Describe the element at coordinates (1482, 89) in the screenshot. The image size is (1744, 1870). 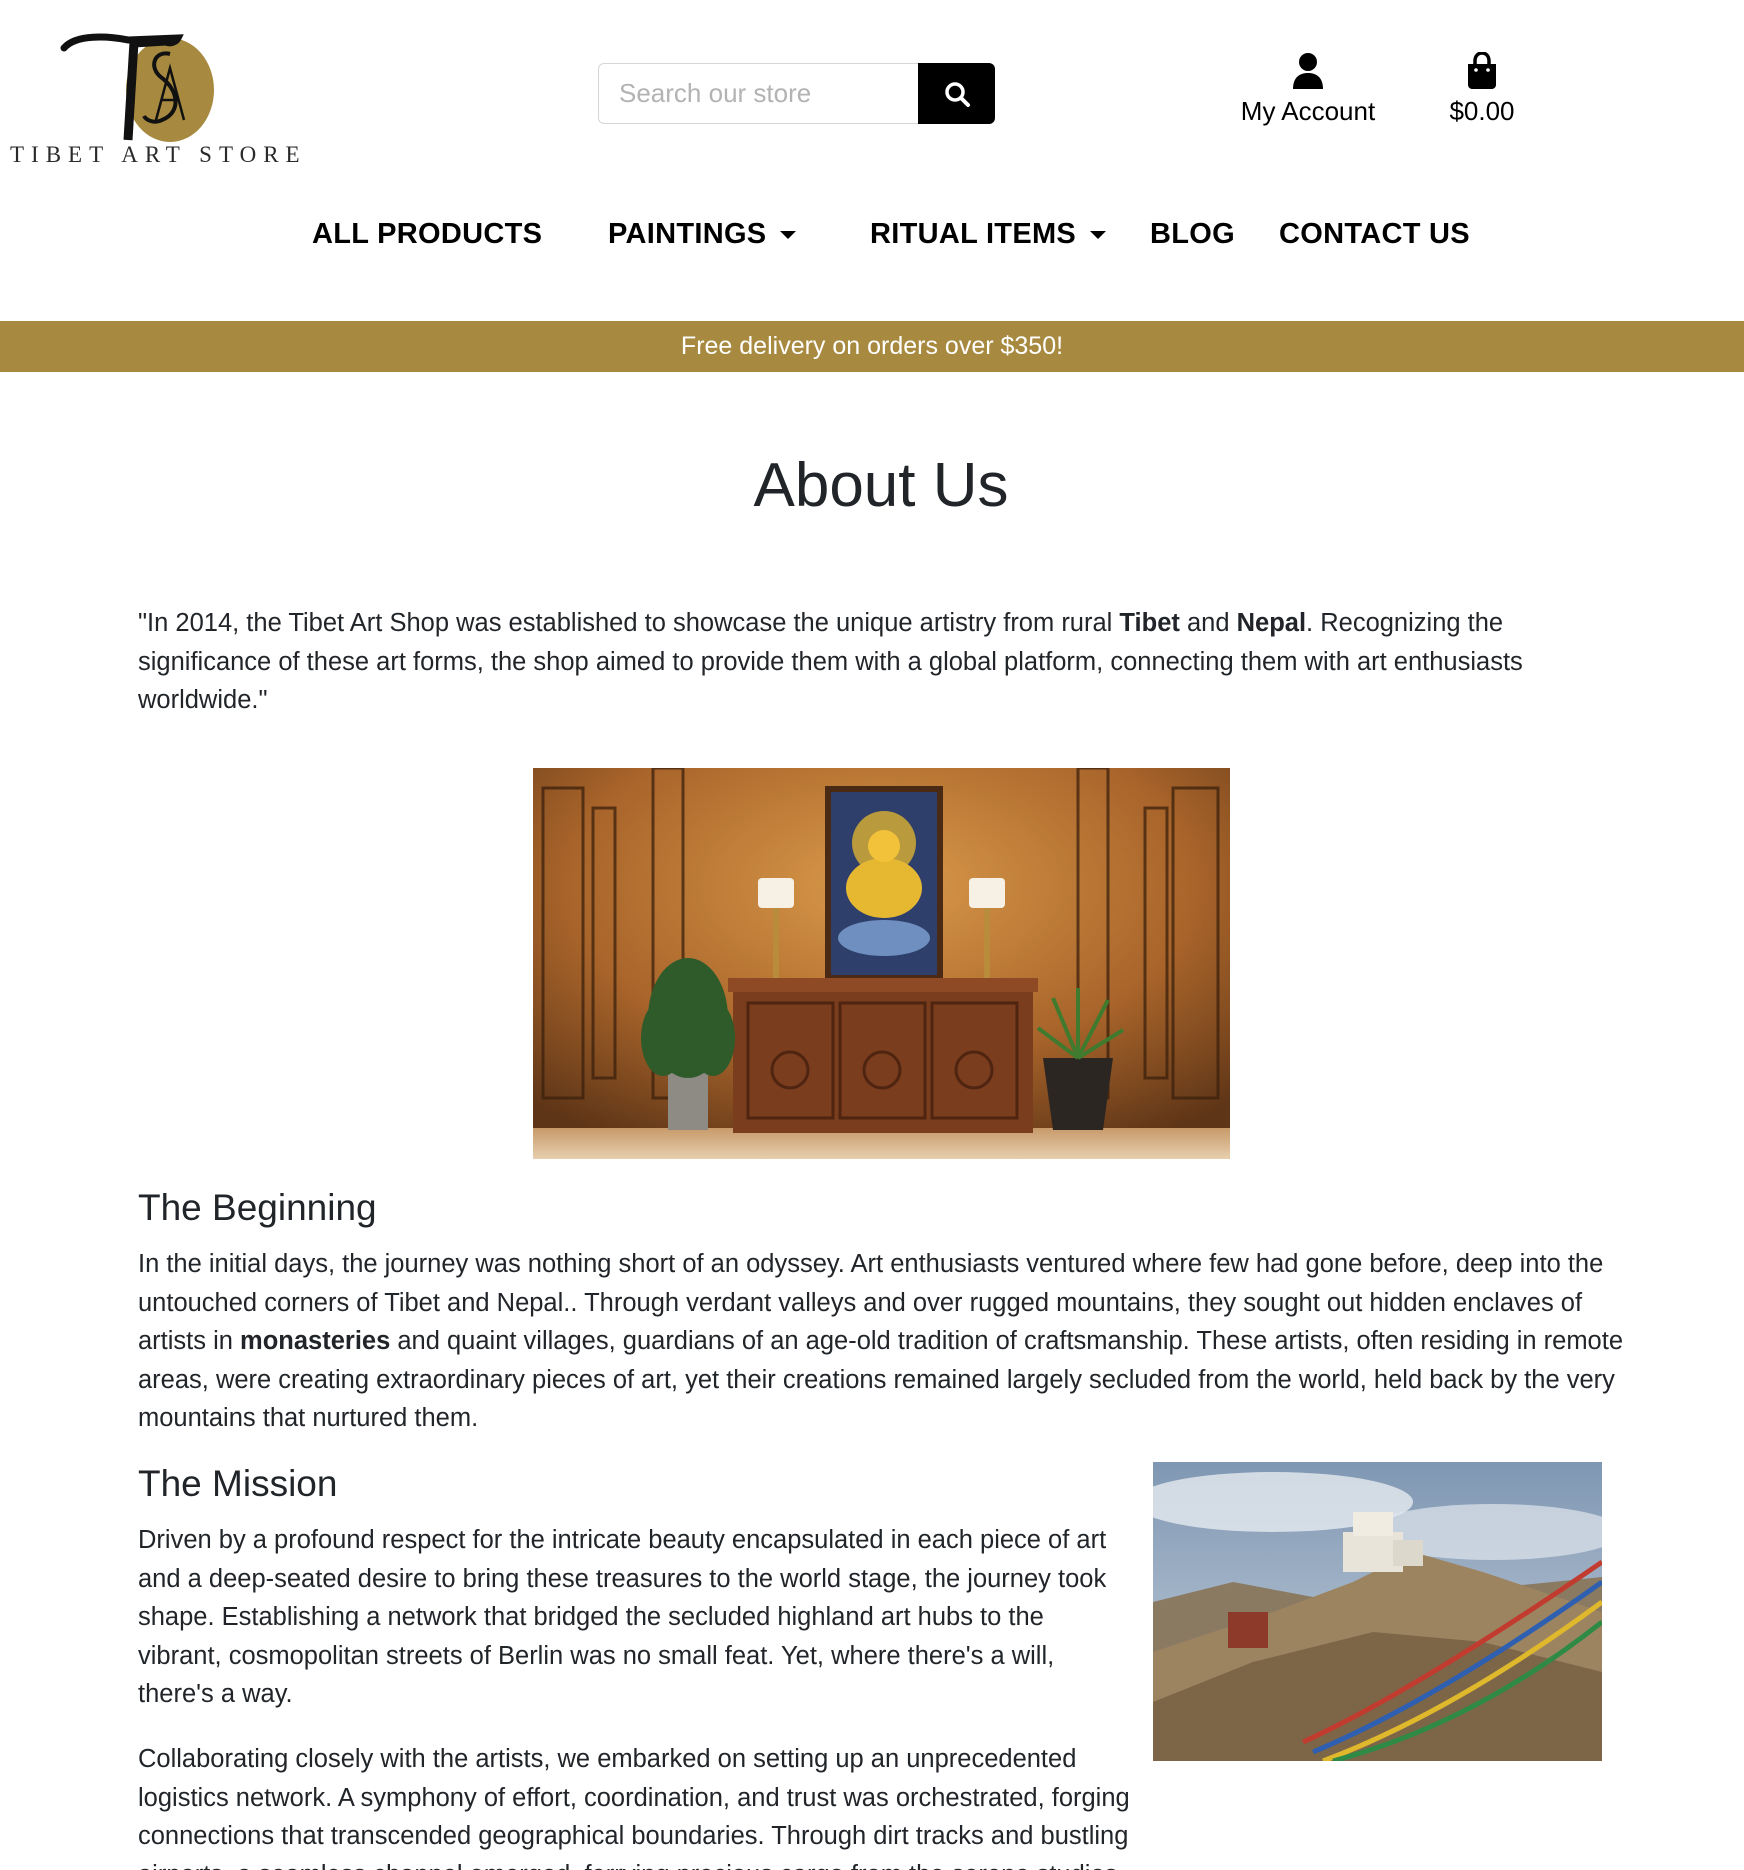
I see `cart-link: $0.00` at that location.